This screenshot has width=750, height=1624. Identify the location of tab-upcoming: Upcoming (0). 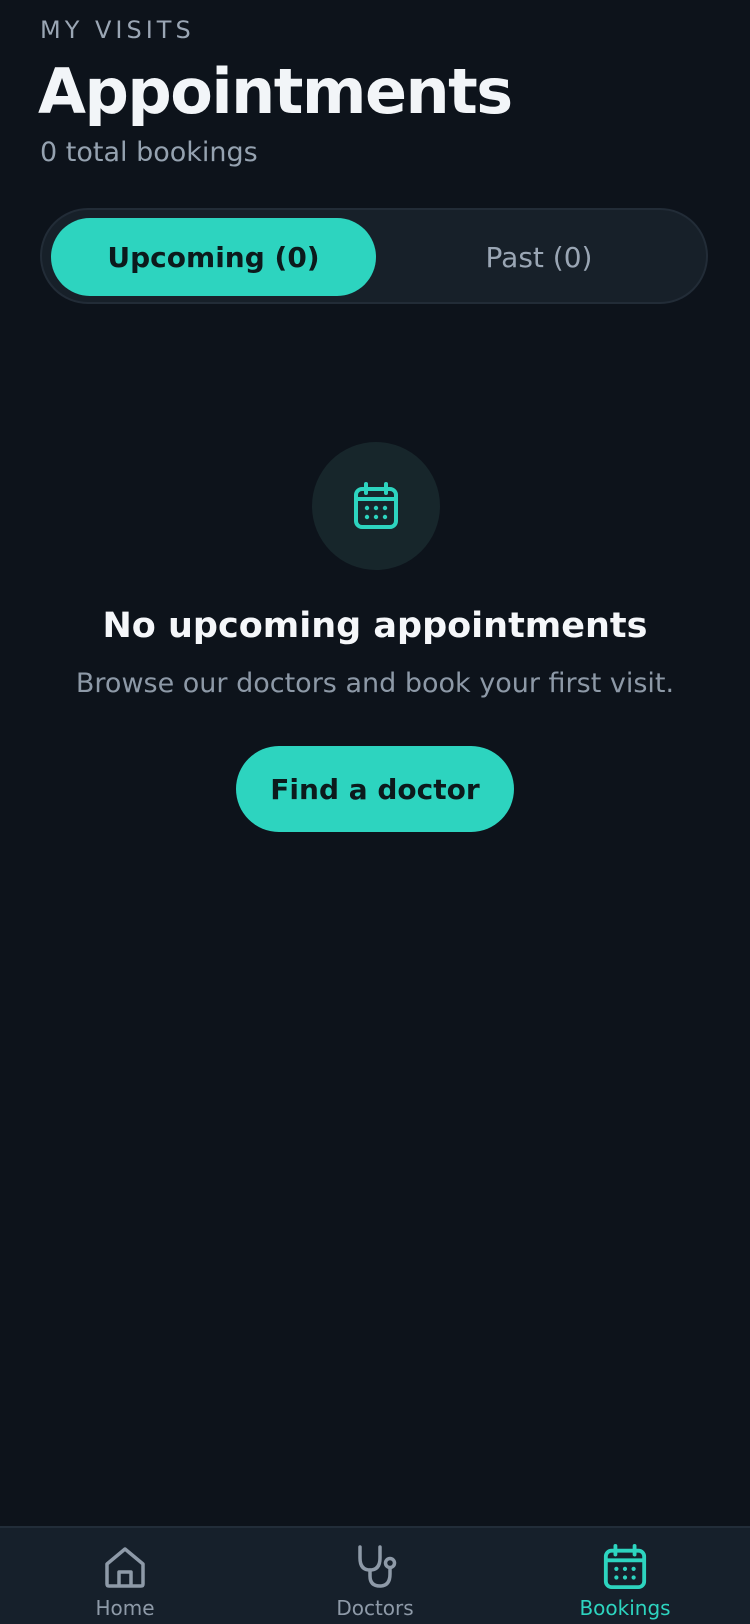
(213, 257).